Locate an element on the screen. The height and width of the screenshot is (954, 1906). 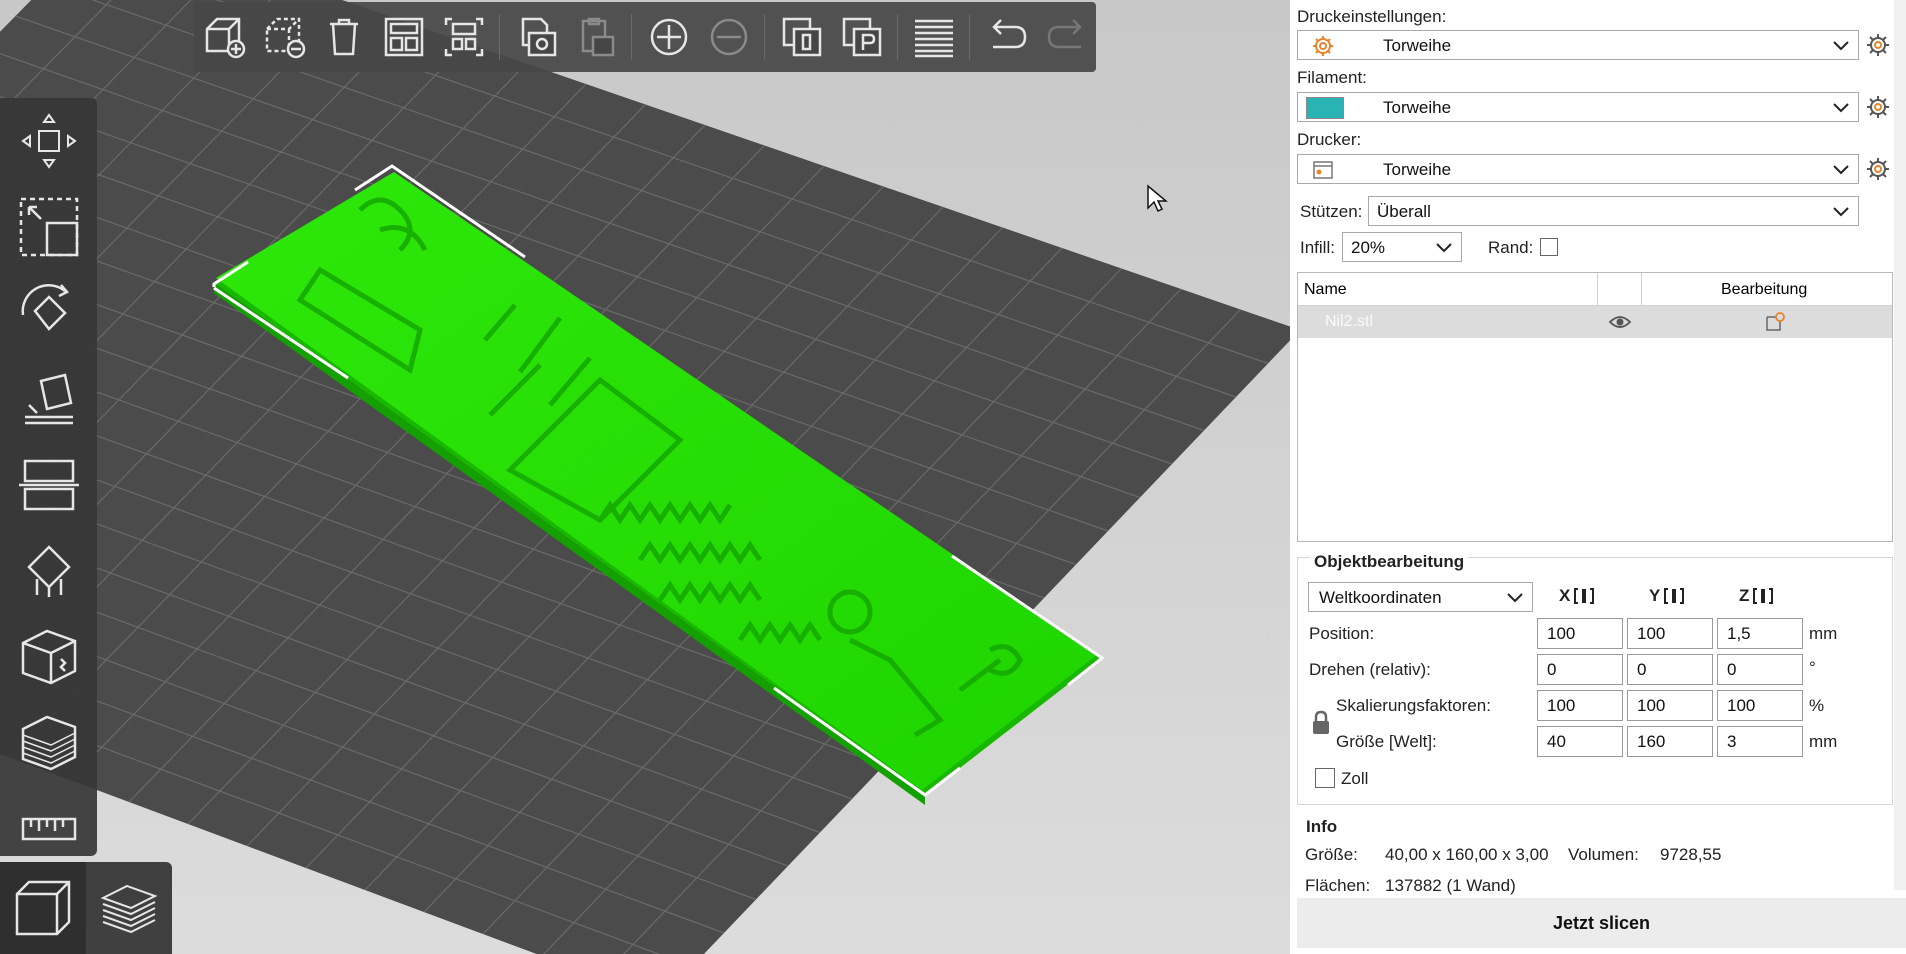
rotate-z-field: 0 is located at coordinates (1760, 669).